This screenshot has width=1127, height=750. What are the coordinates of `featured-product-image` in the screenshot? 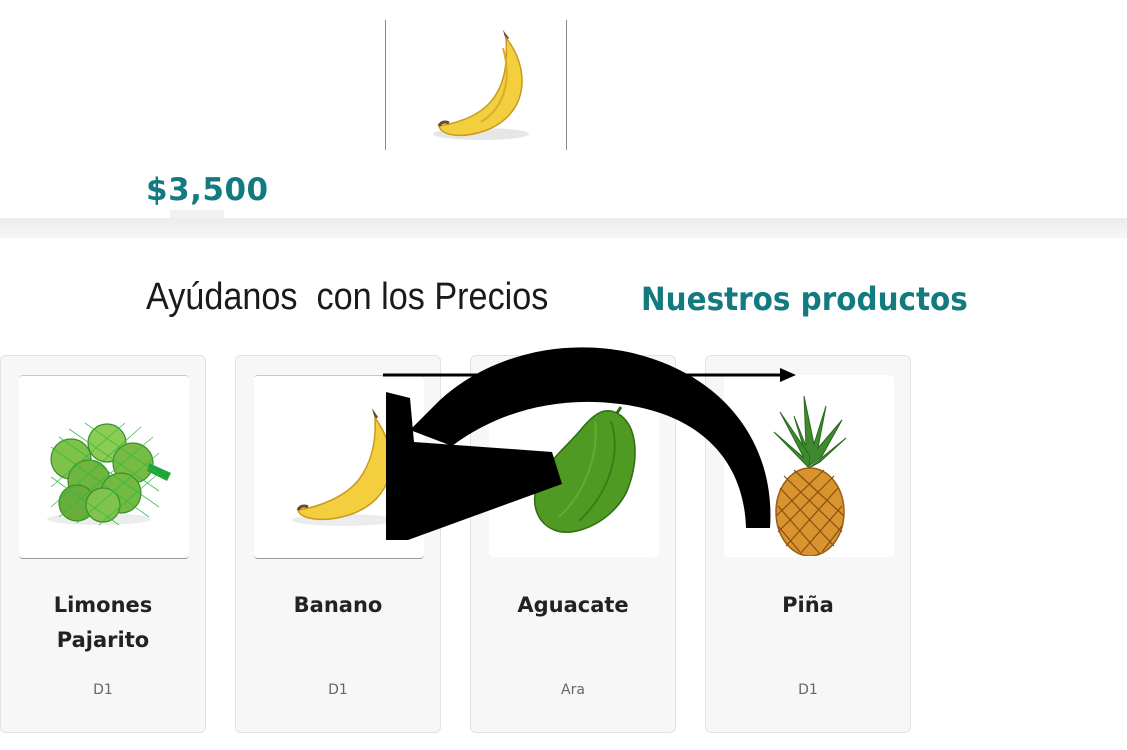 It's located at (476, 85).